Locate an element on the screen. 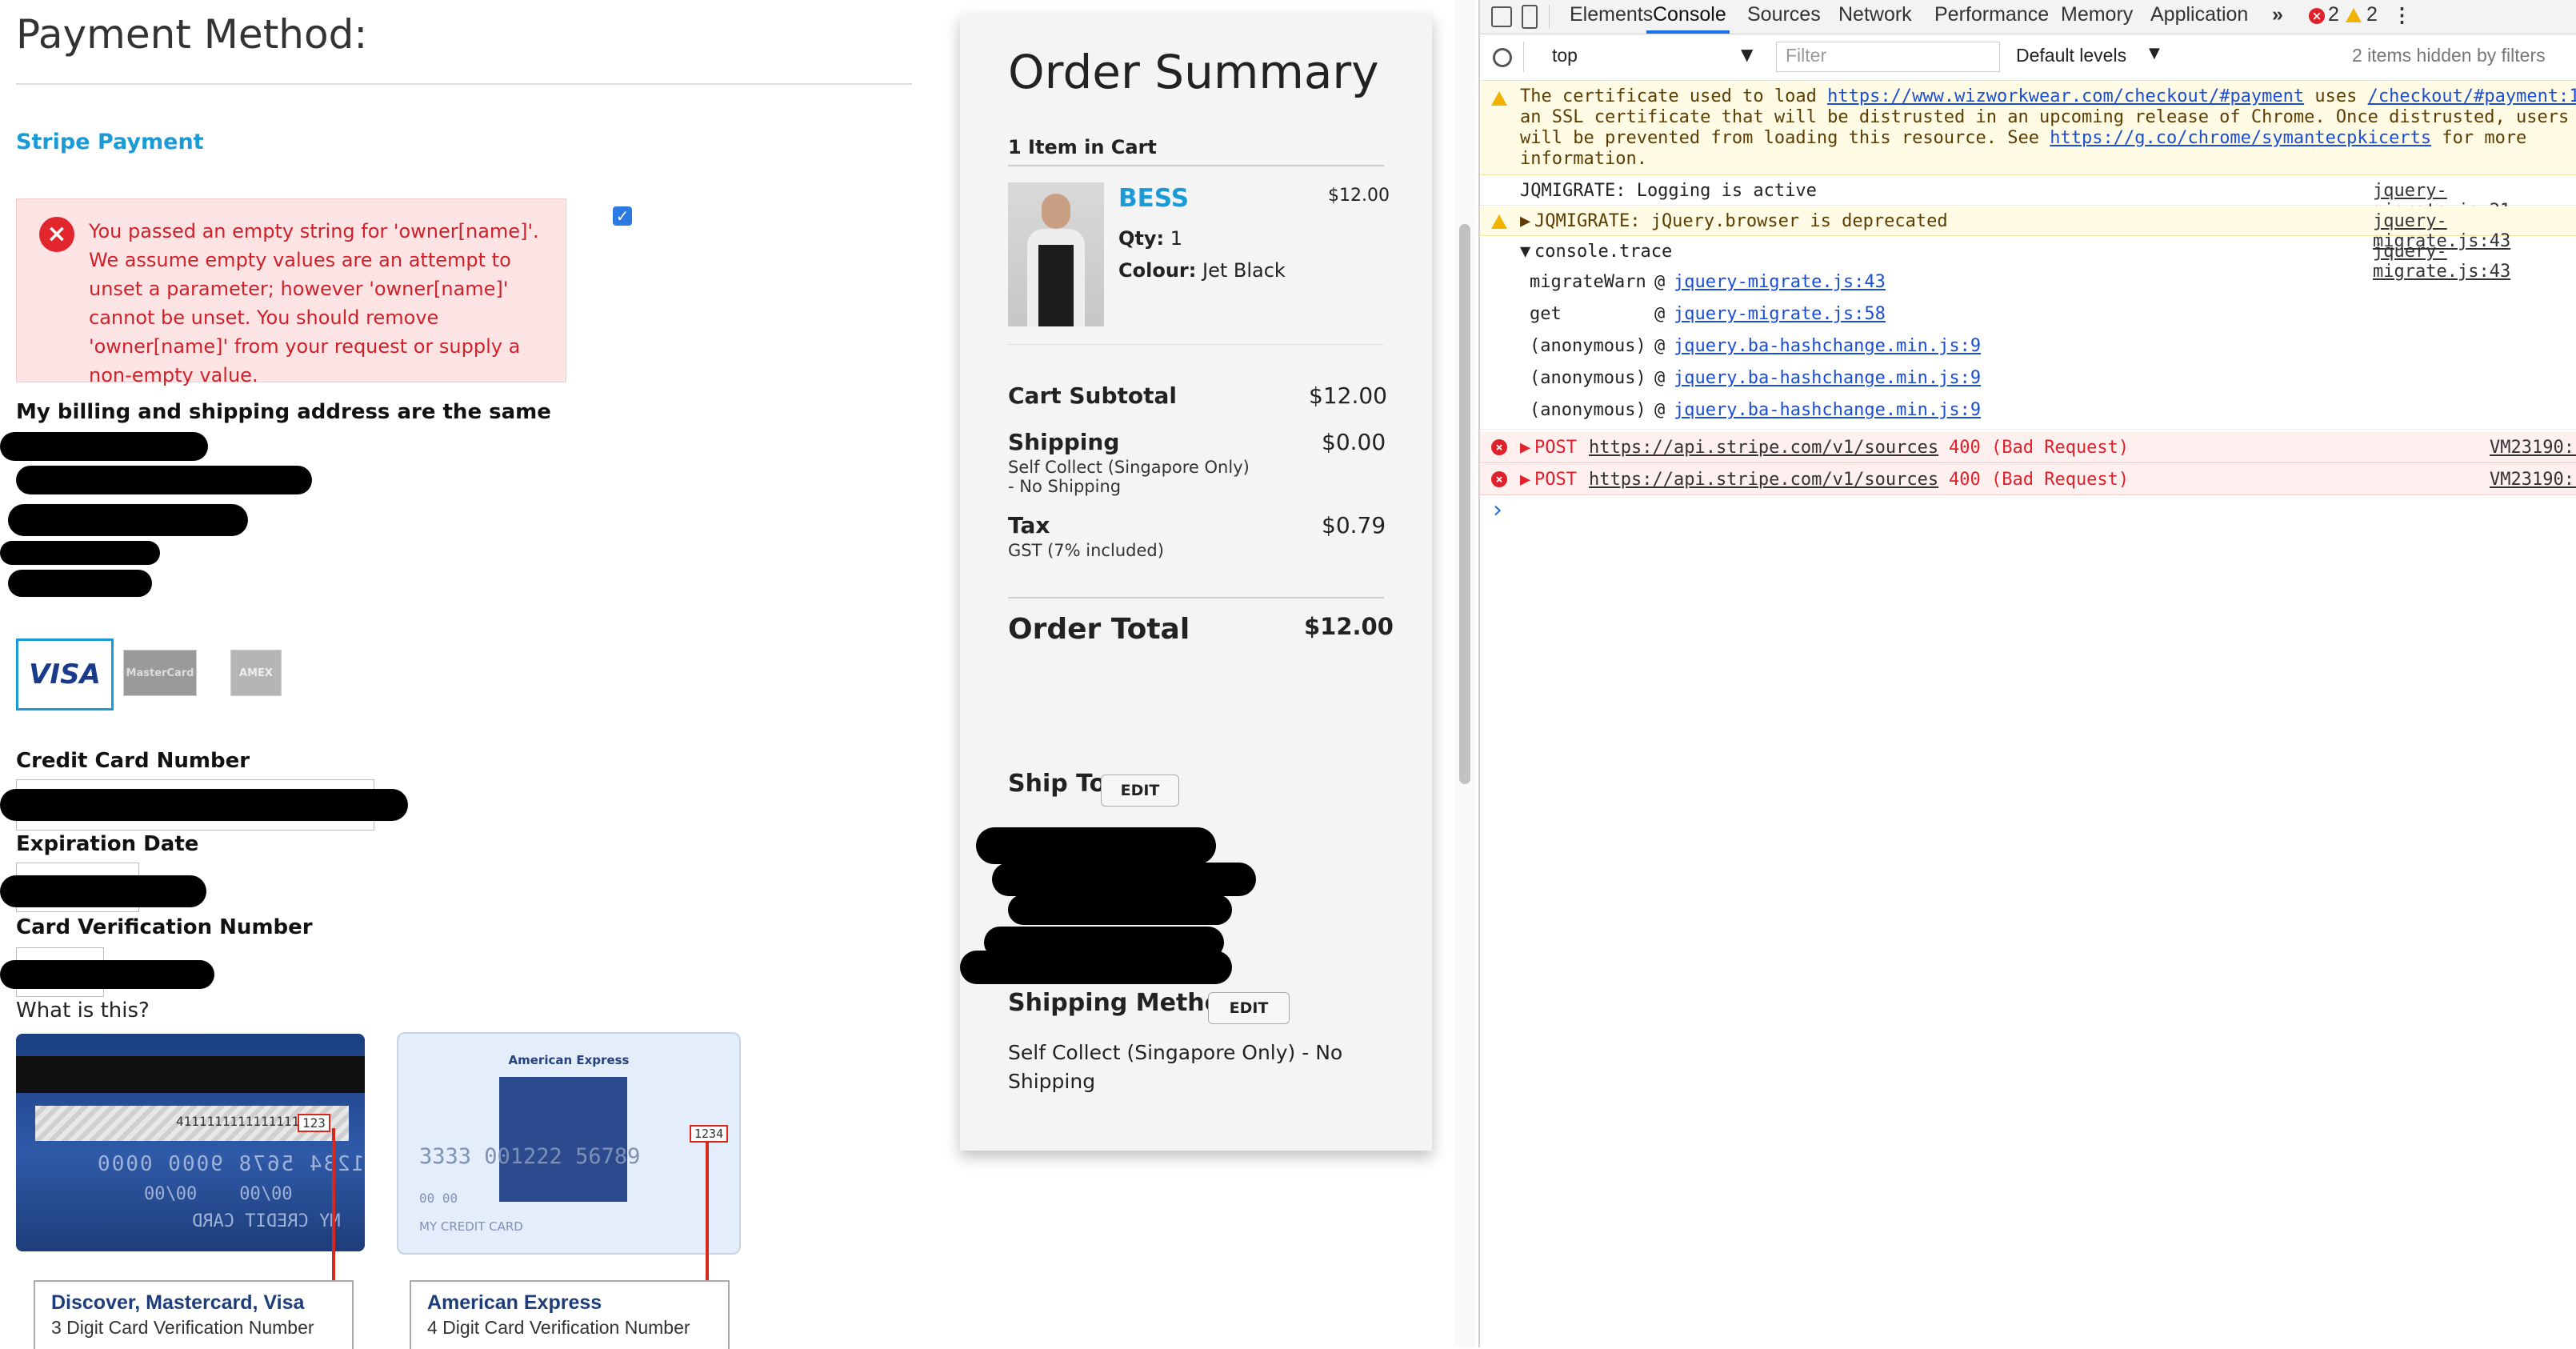  tab-application: Application is located at coordinates (2199, 14).